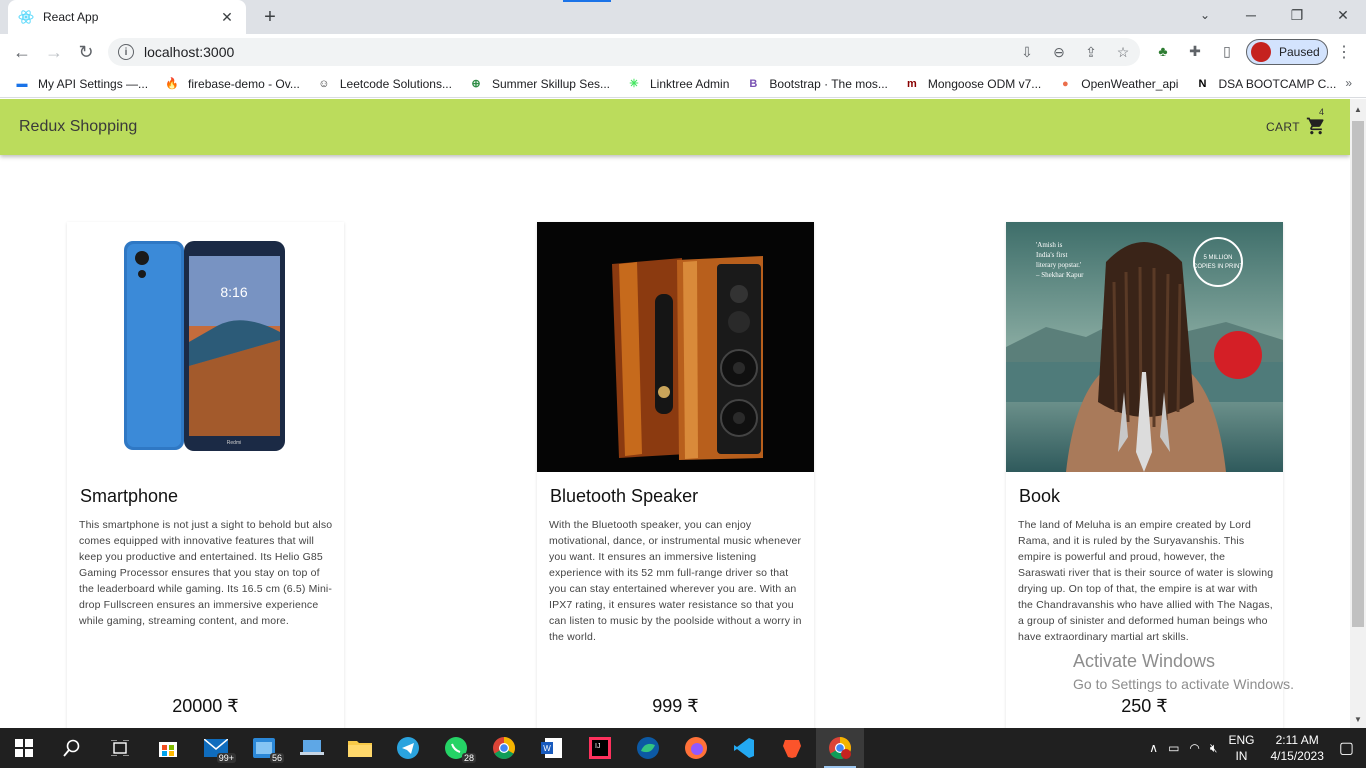 The height and width of the screenshot is (768, 1366). What do you see at coordinates (72, 748) in the screenshot?
I see `search-icon` at bounding box center [72, 748].